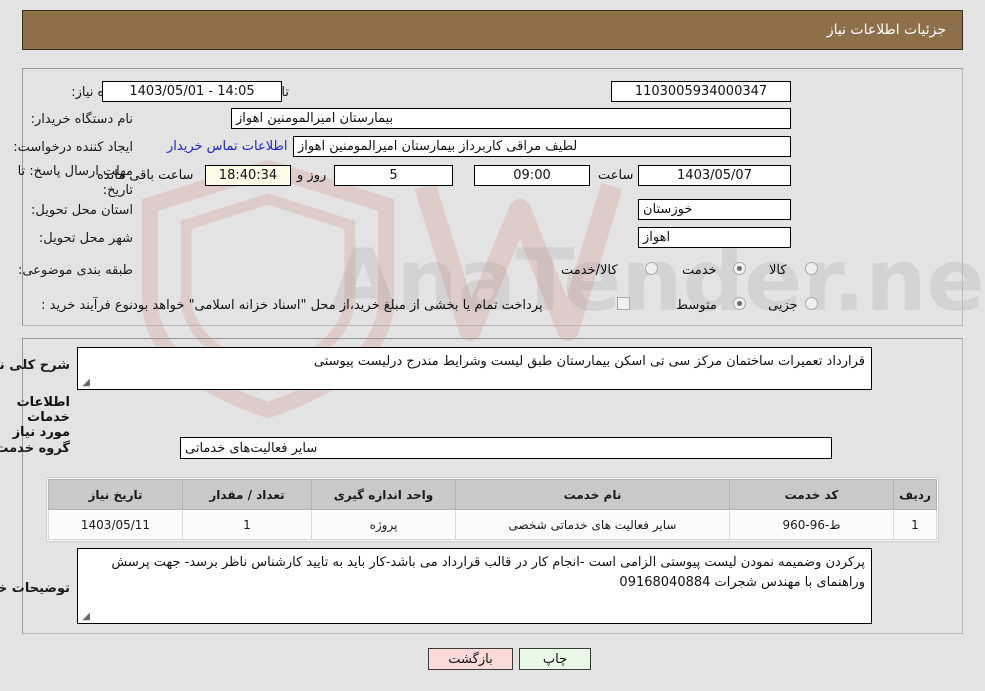 This screenshot has width=985, height=691. I want to click on buyer-org-field: بیمارستان امیرالمومنین اهواز, so click(511, 118).